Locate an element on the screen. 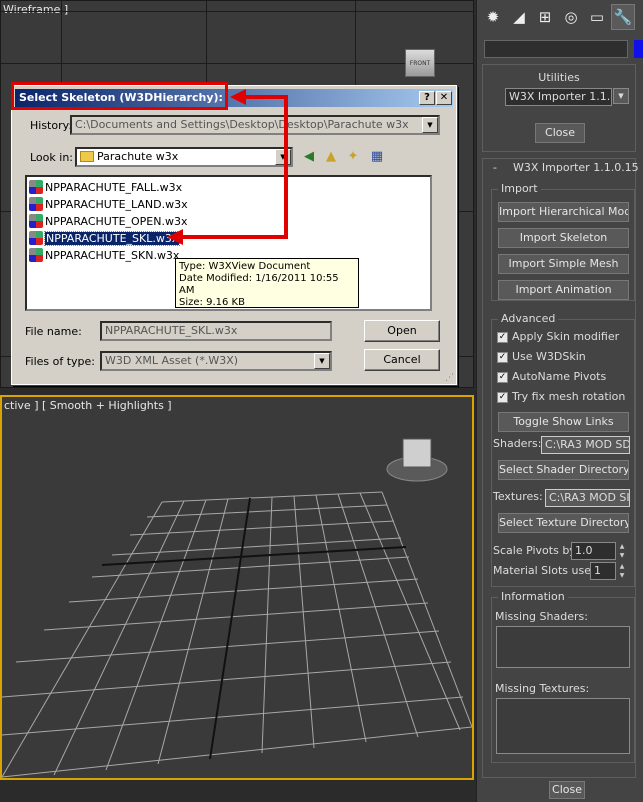 This screenshot has width=643, height=802. import-hierarchical-model-button: Import Hierarchical Model is located at coordinates (563, 212).